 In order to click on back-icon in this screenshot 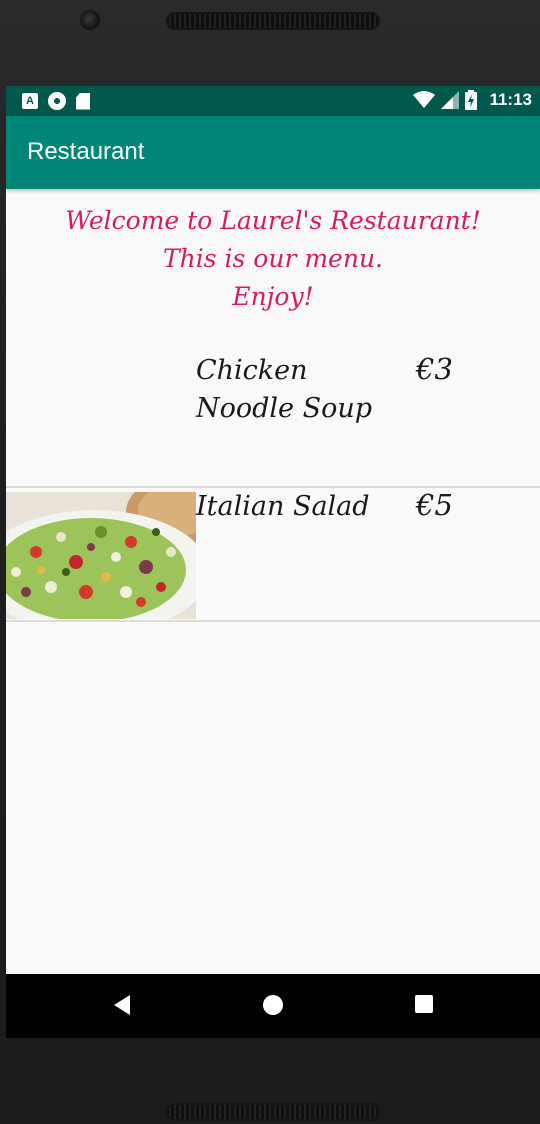, I will do `click(122, 1005)`.